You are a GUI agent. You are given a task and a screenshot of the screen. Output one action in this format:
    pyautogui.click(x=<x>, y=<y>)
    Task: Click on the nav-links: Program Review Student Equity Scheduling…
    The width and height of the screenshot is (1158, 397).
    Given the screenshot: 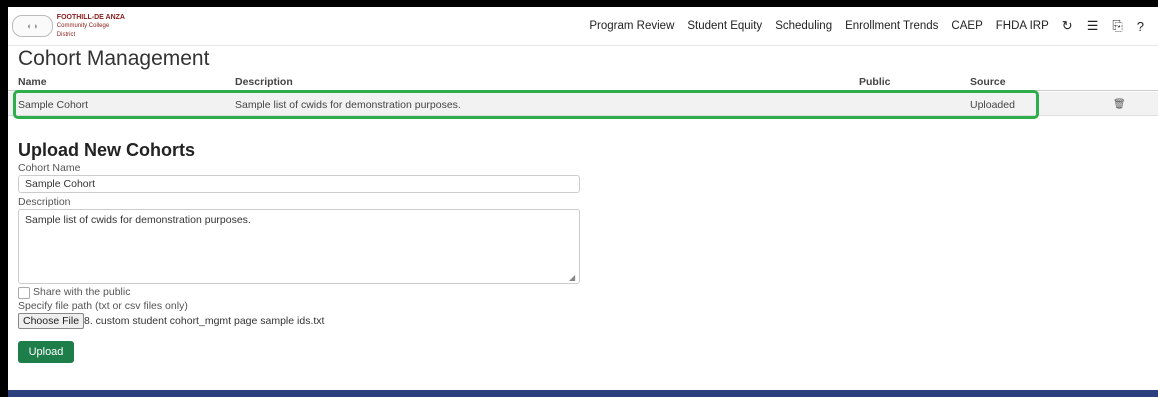 What is the action you would take?
    pyautogui.click(x=873, y=26)
    